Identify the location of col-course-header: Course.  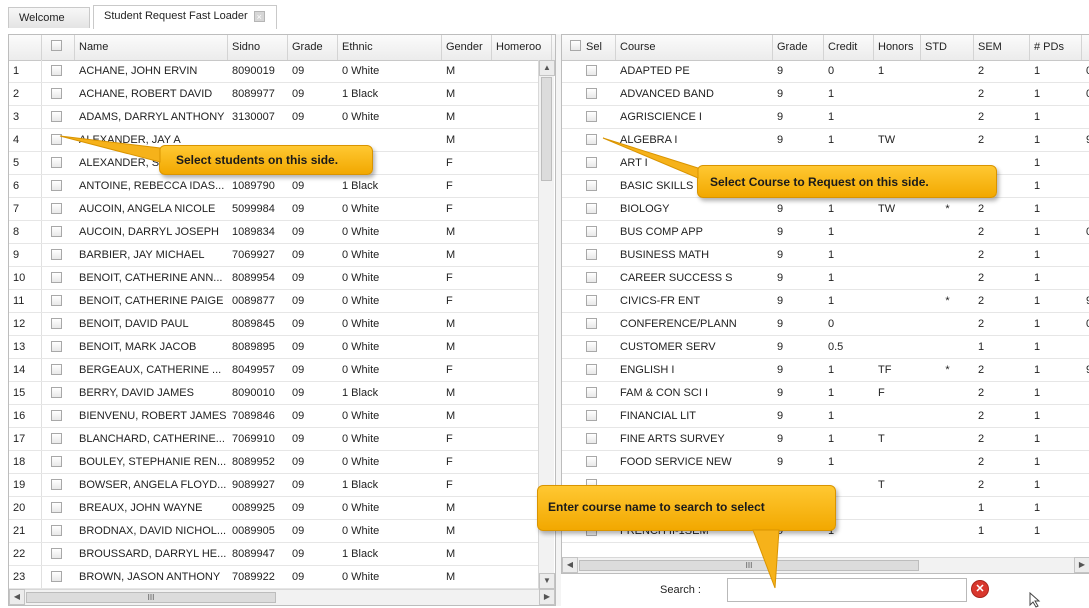
(694, 47).